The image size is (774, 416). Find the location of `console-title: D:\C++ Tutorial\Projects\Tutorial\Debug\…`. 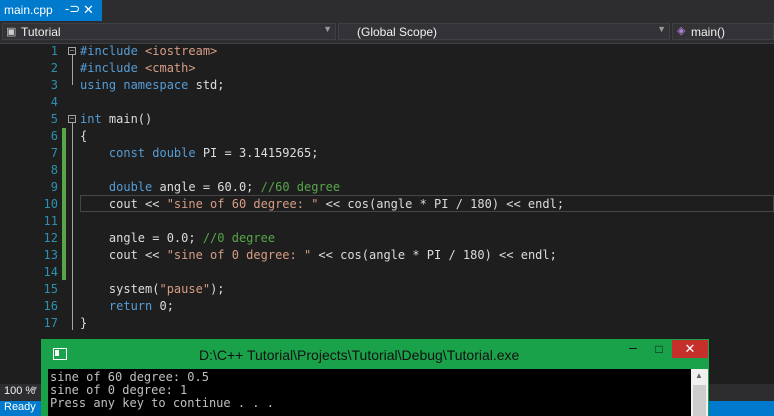

console-title: D:\C++ Tutorial\Projects\Tutorial\Debug\… is located at coordinates (359, 355).